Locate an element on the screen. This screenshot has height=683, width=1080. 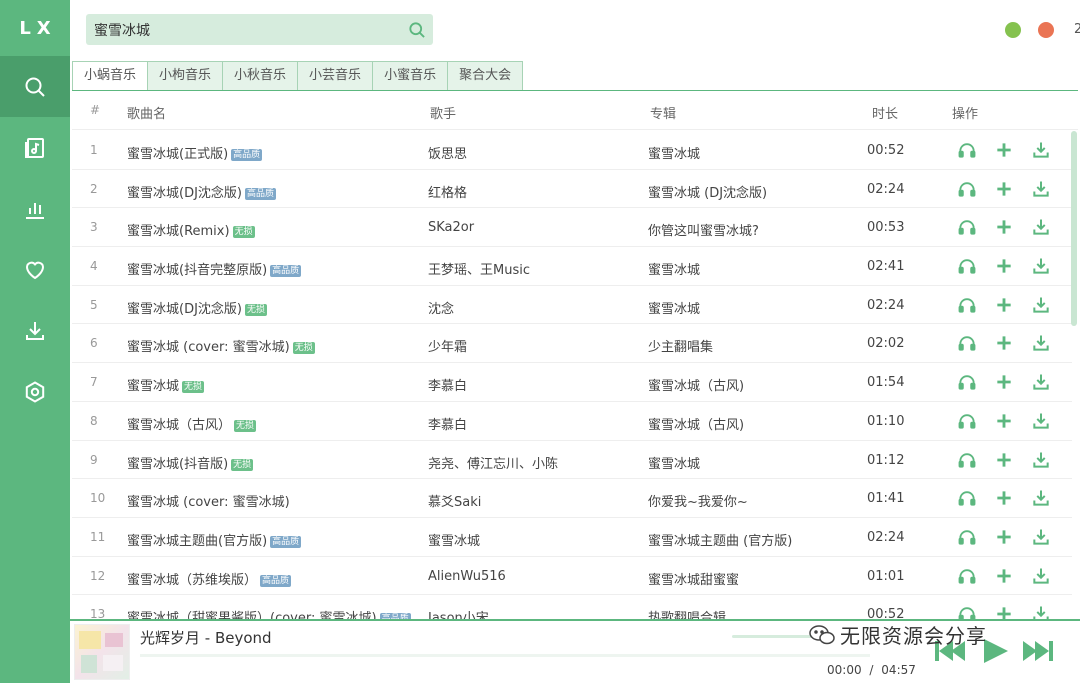
close-button is located at coordinates (1046, 30).